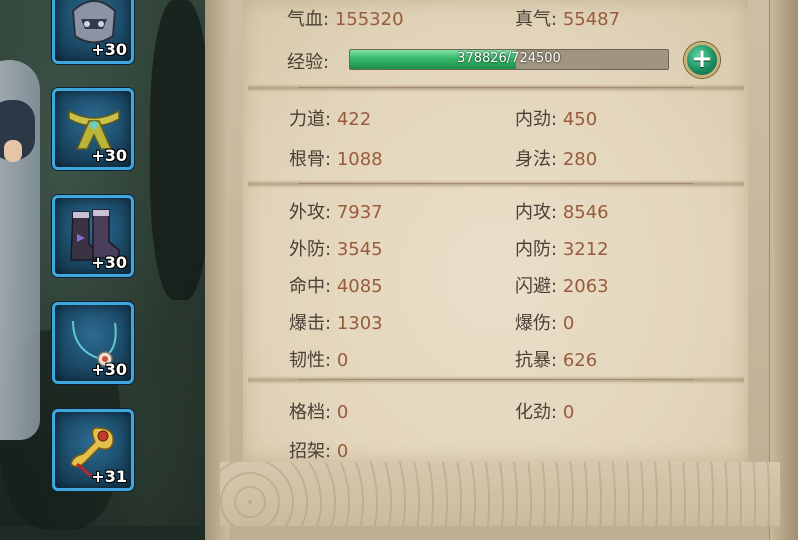 Image resolution: width=798 pixels, height=540 pixels. What do you see at coordinates (319, 412) in the screenshot?
I see `stat-block: 格档: 0` at bounding box center [319, 412].